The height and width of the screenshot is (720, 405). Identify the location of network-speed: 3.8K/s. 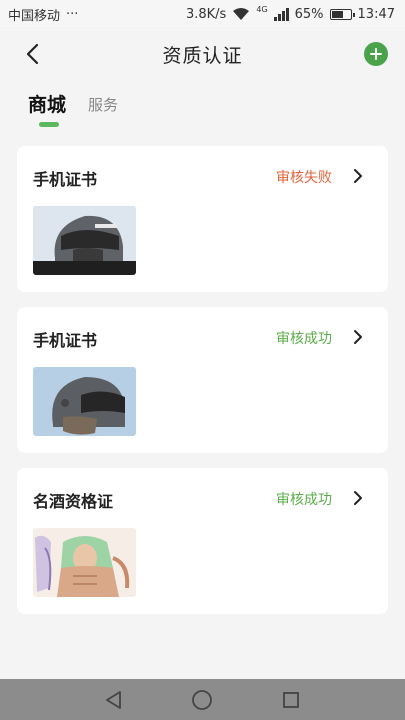
(206, 14).